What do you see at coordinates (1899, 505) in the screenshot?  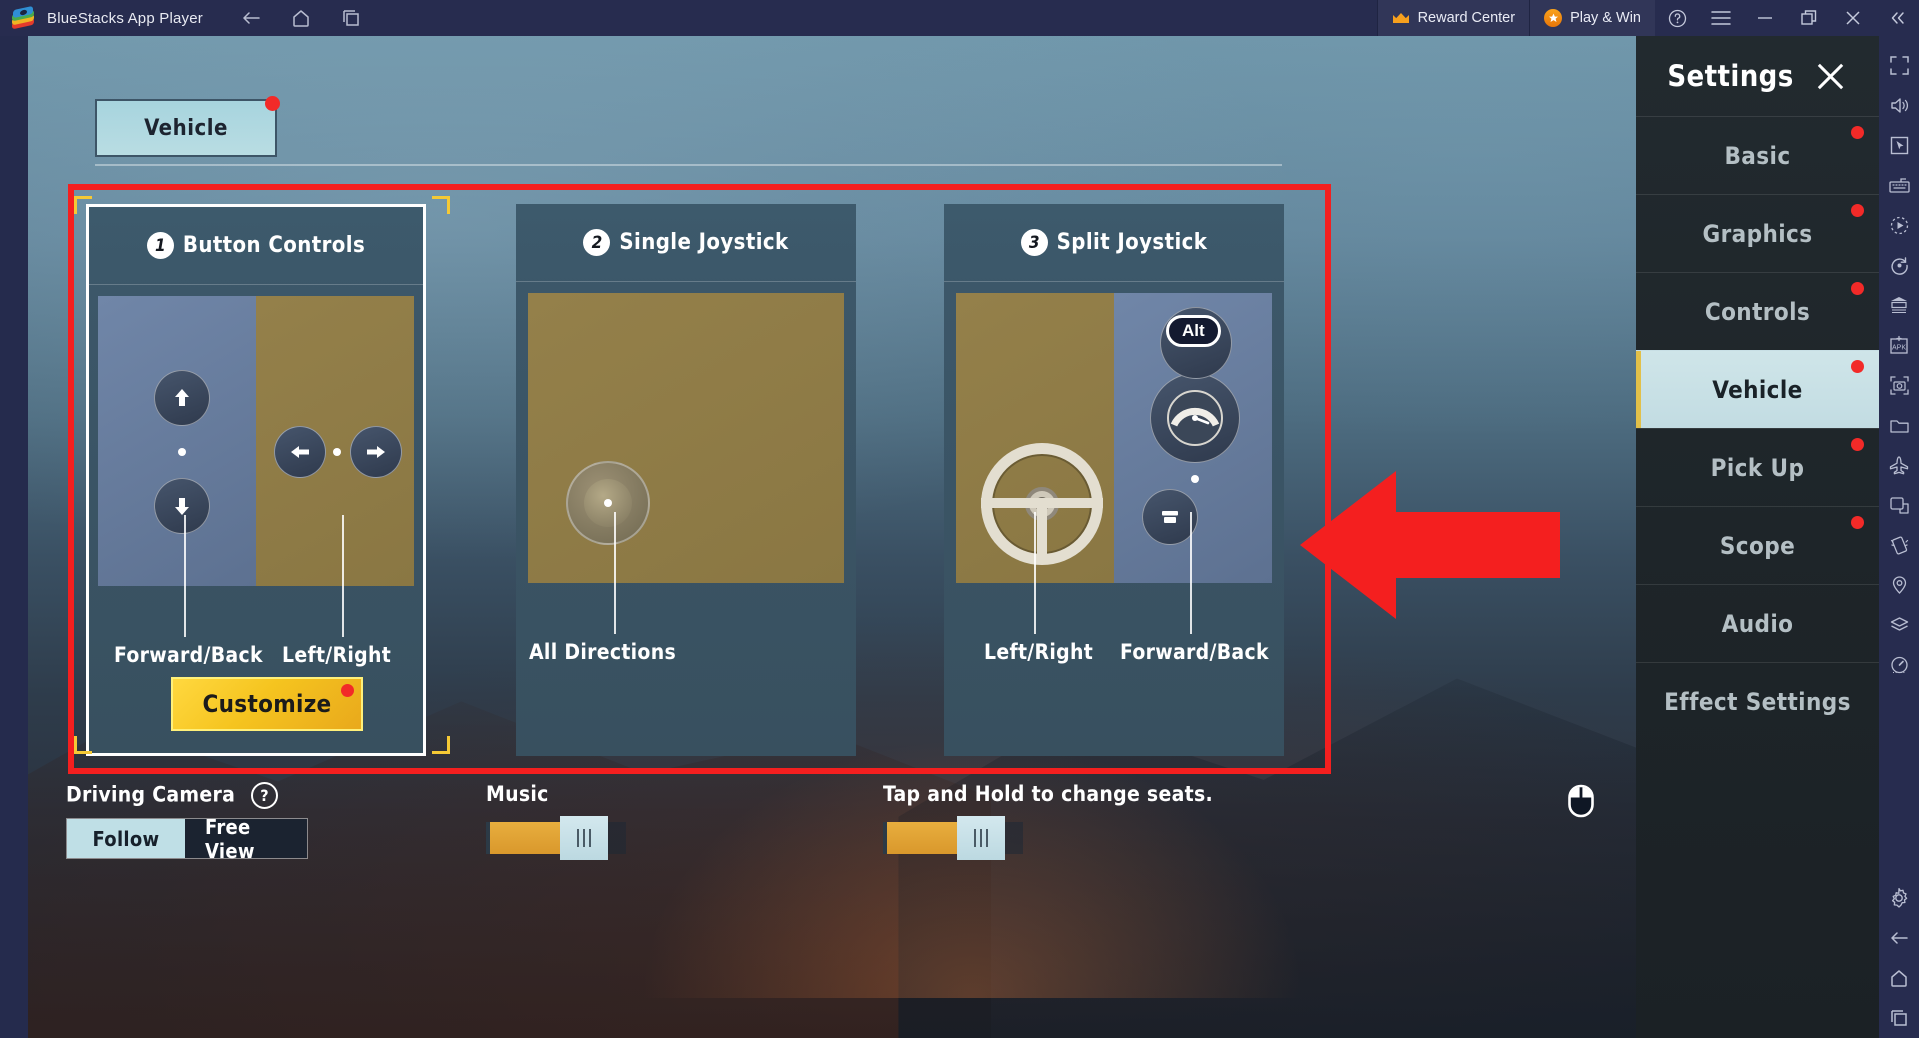 I see `real-time-translation-icon` at bounding box center [1899, 505].